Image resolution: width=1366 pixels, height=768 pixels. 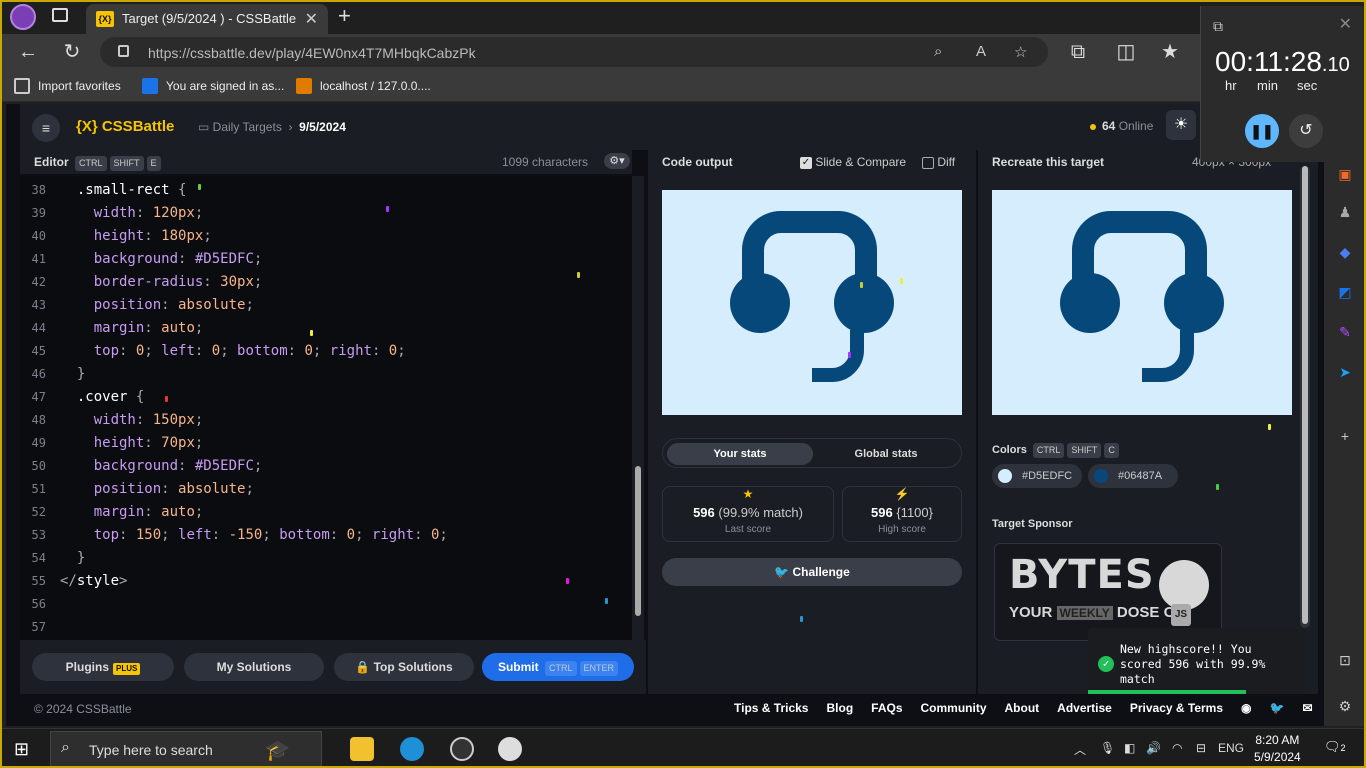 What do you see at coordinates (1345, 212) in the screenshot?
I see `tools-icon: ♟` at bounding box center [1345, 212].